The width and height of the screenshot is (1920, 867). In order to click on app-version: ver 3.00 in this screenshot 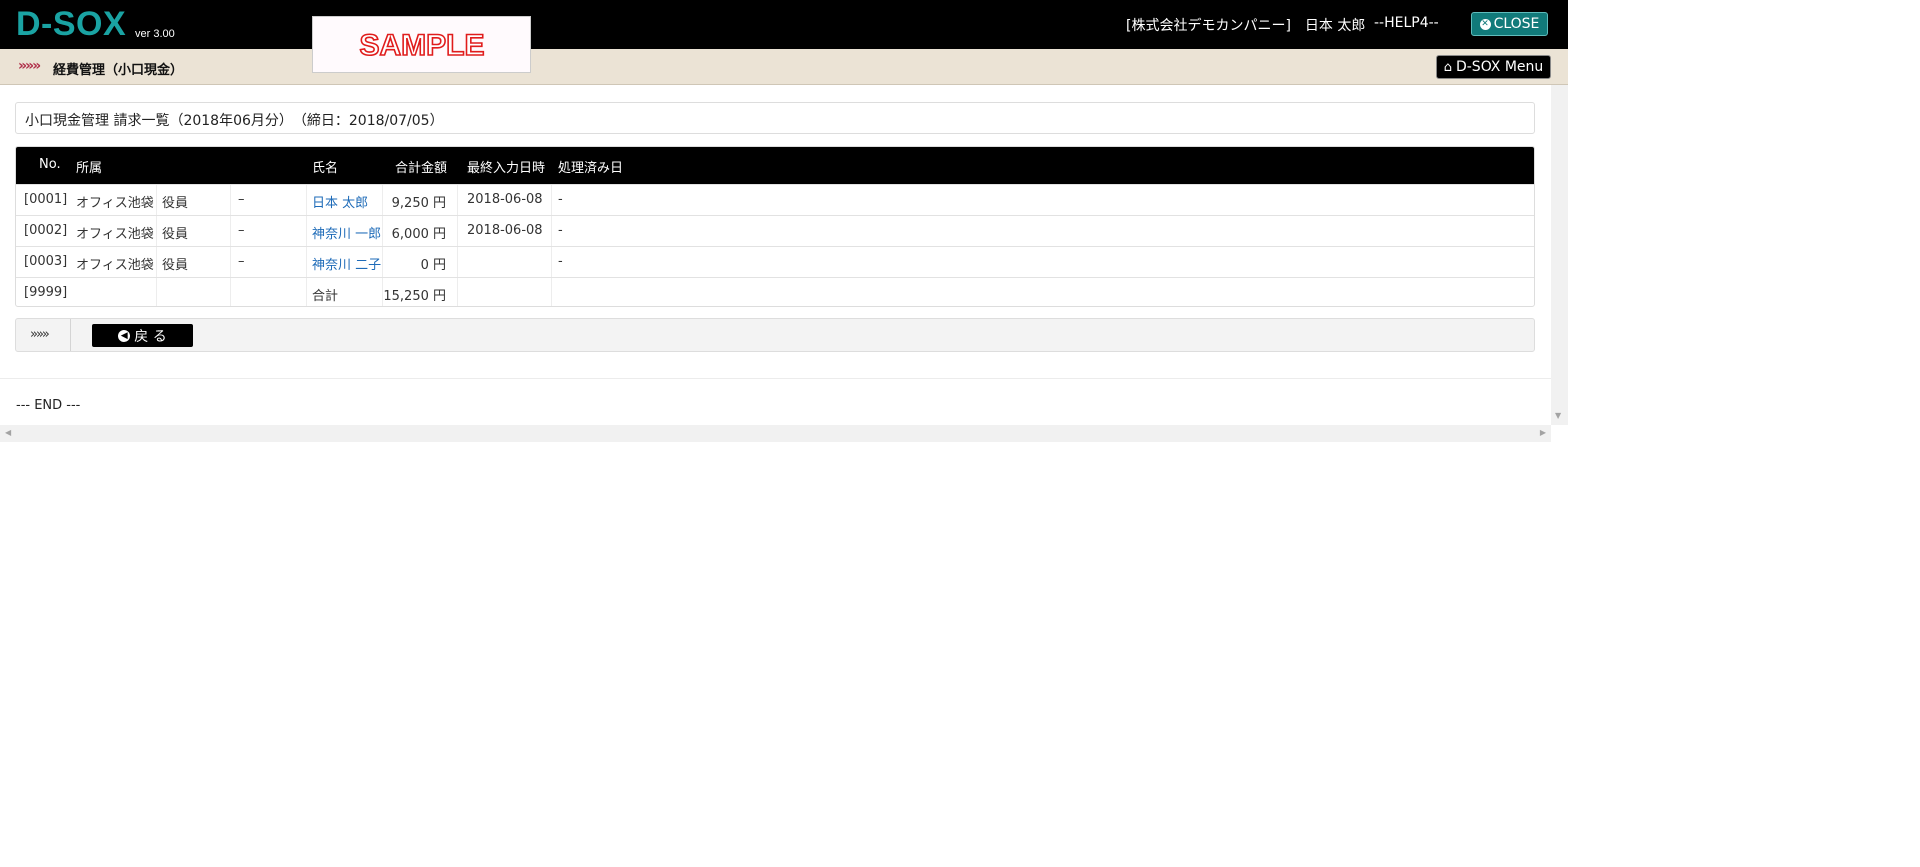, I will do `click(155, 34)`.